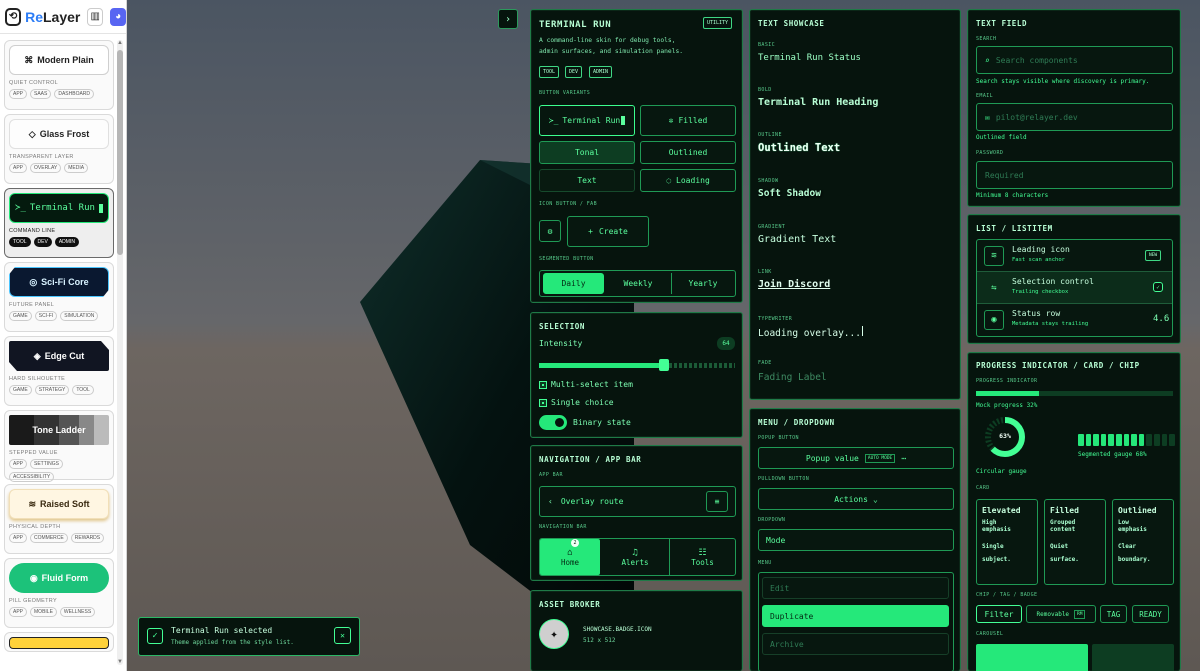 This screenshot has height=671, width=1200. I want to click on loading-button: ◌ Loading, so click(688, 180).